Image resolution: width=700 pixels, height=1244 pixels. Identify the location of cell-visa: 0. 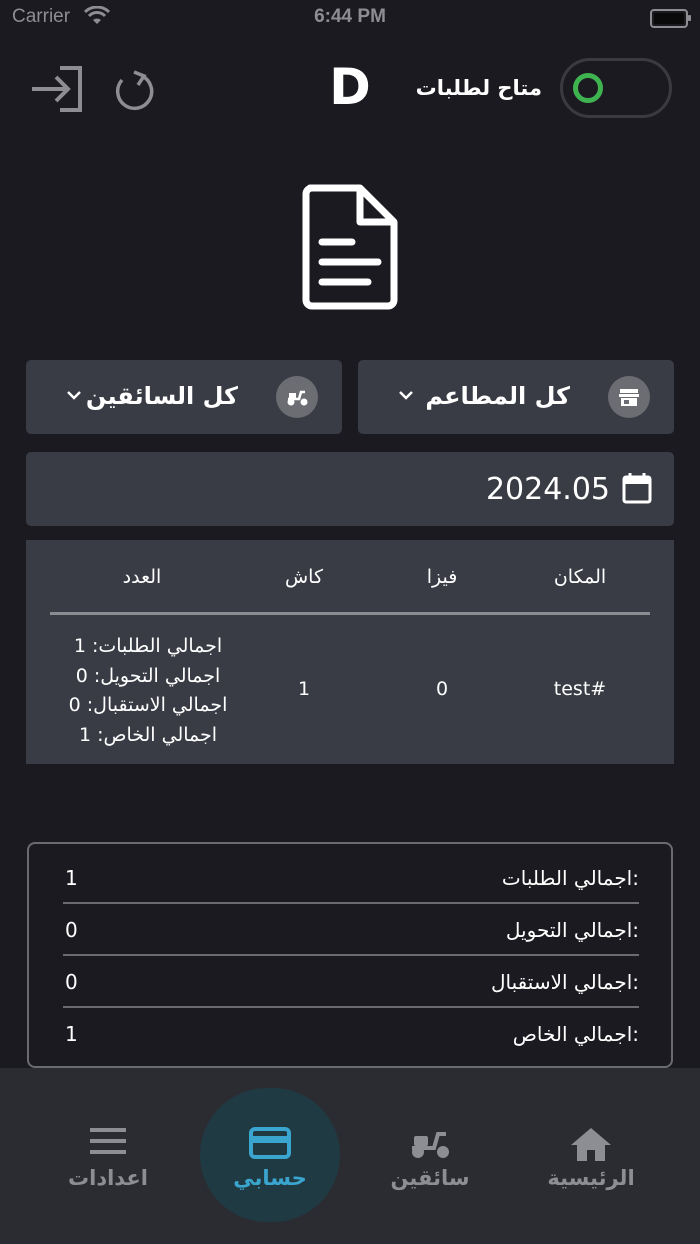
(442, 689).